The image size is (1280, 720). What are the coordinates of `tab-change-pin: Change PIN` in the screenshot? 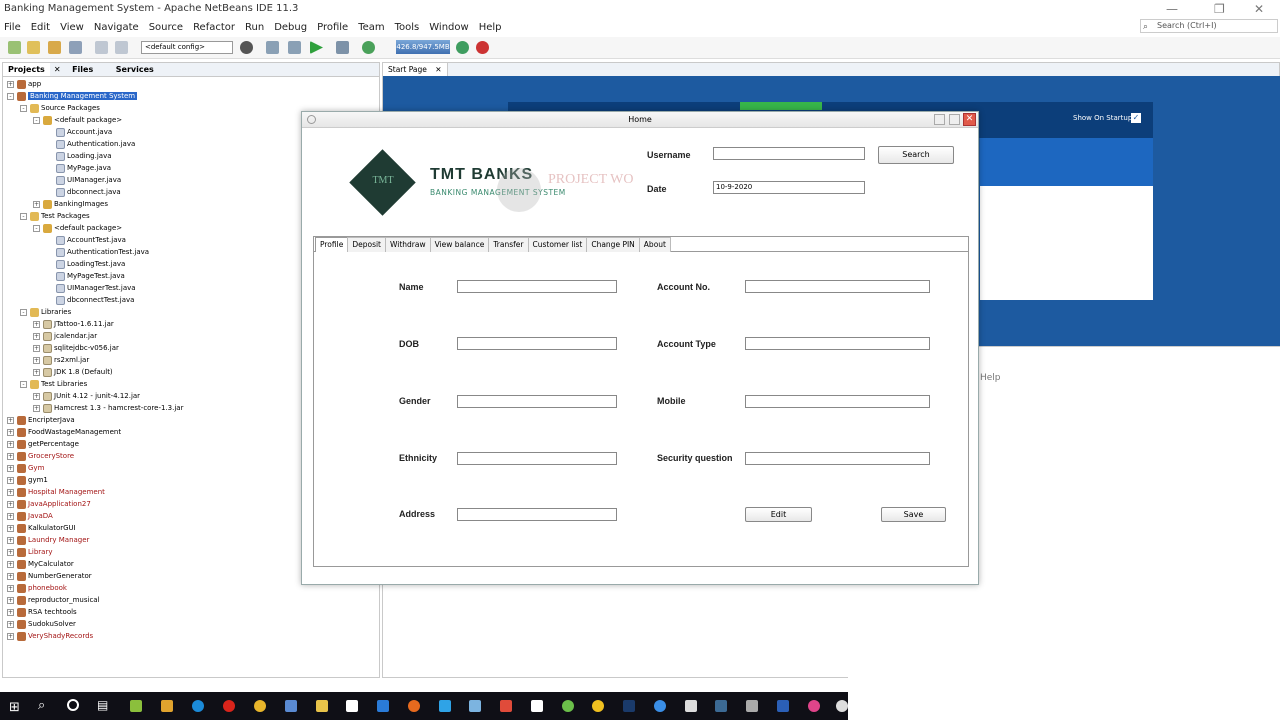 It's located at (613, 244).